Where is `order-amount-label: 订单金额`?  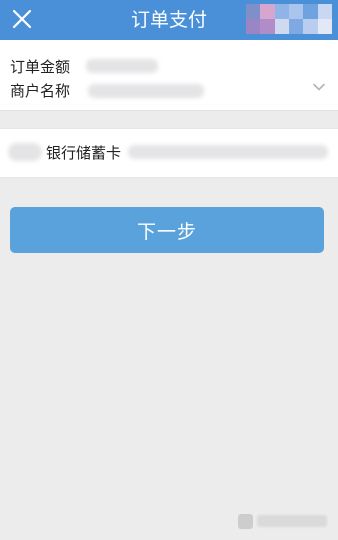
order-amount-label: 订单金额 is located at coordinates (40, 67).